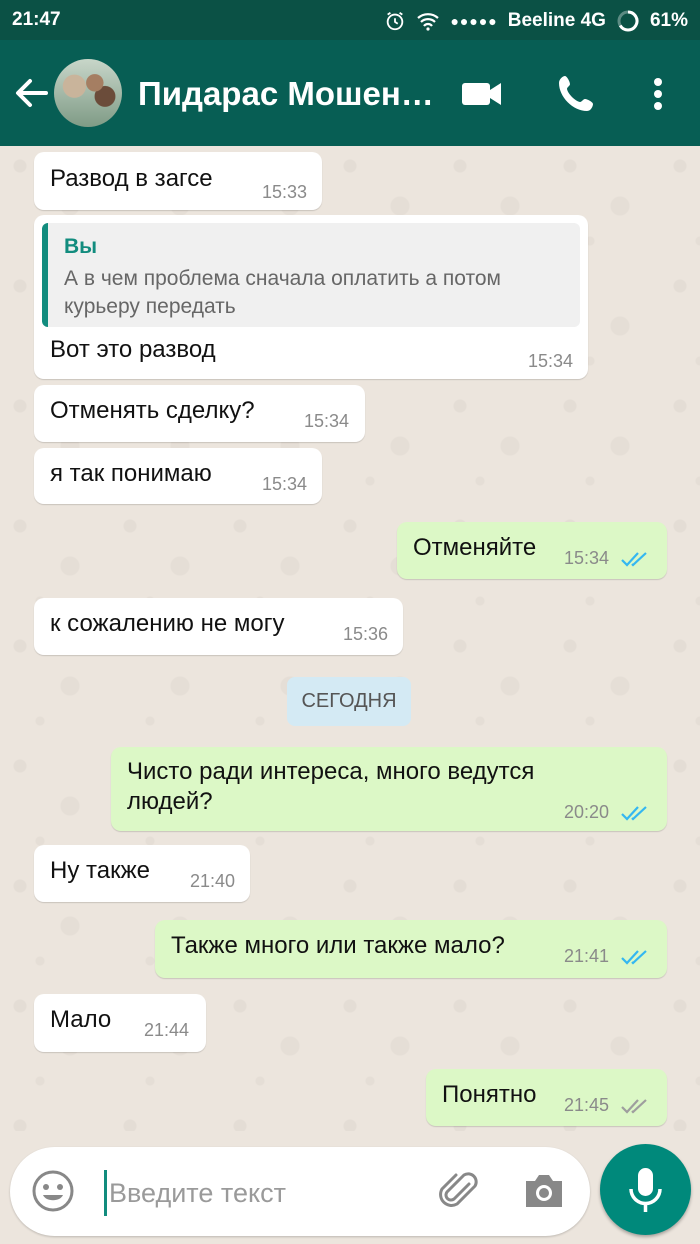 The width and height of the screenshot is (700, 1244). I want to click on message-input, so click(267, 1193).